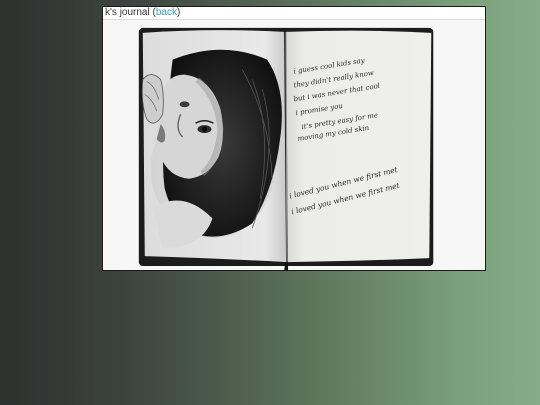 The image size is (540, 405). Describe the element at coordinates (294, 13) in the screenshot. I see `window-title-bar: k's journal (back)` at that location.